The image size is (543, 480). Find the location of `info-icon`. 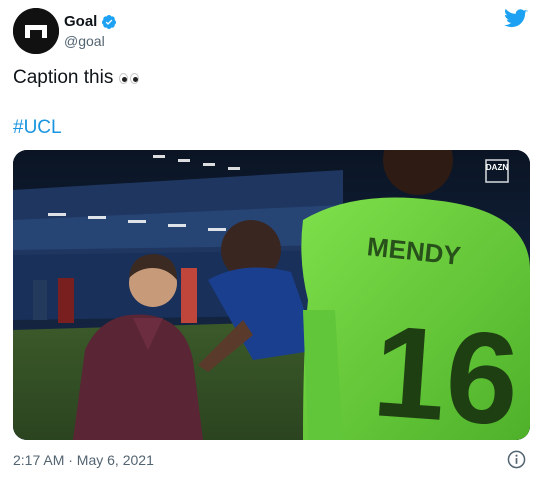

info-icon is located at coordinates (516, 459).